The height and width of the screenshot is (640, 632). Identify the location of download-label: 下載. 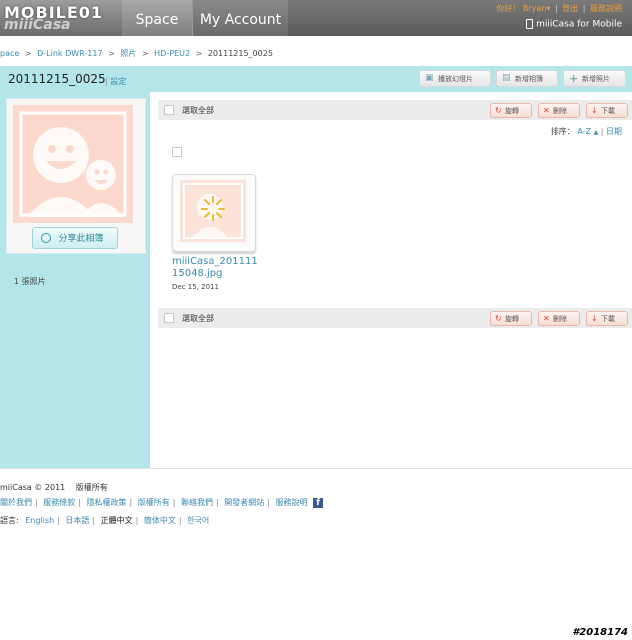
(608, 111).